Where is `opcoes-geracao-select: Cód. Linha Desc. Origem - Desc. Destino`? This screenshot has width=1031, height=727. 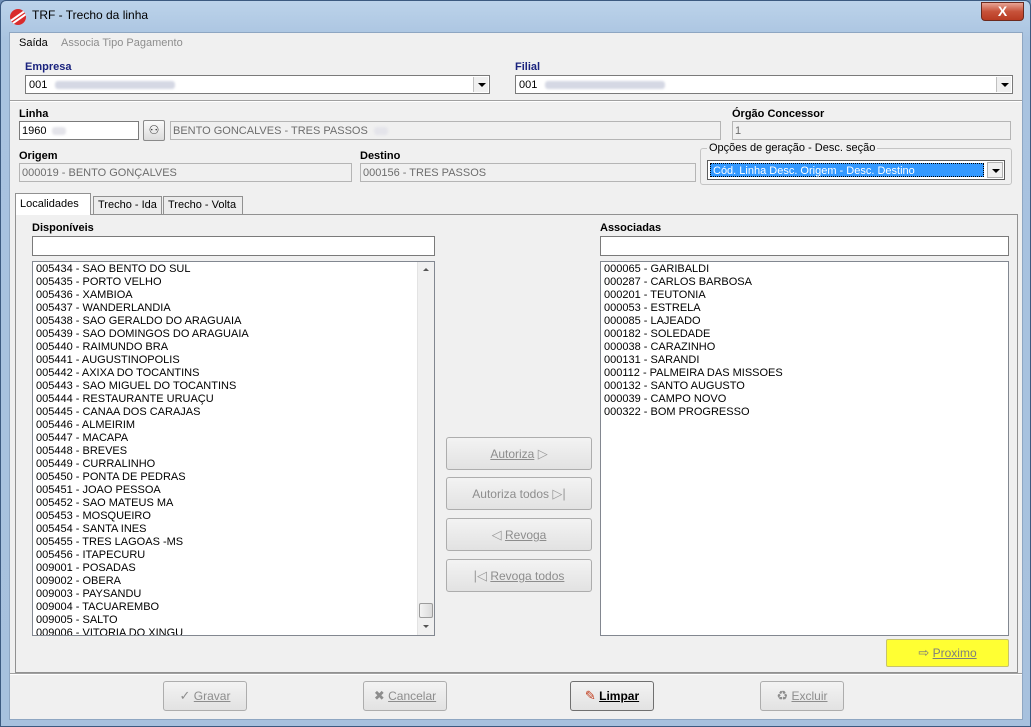 opcoes-geracao-select: Cód. Linha Desc. Origem - Desc. Destino is located at coordinates (856, 170).